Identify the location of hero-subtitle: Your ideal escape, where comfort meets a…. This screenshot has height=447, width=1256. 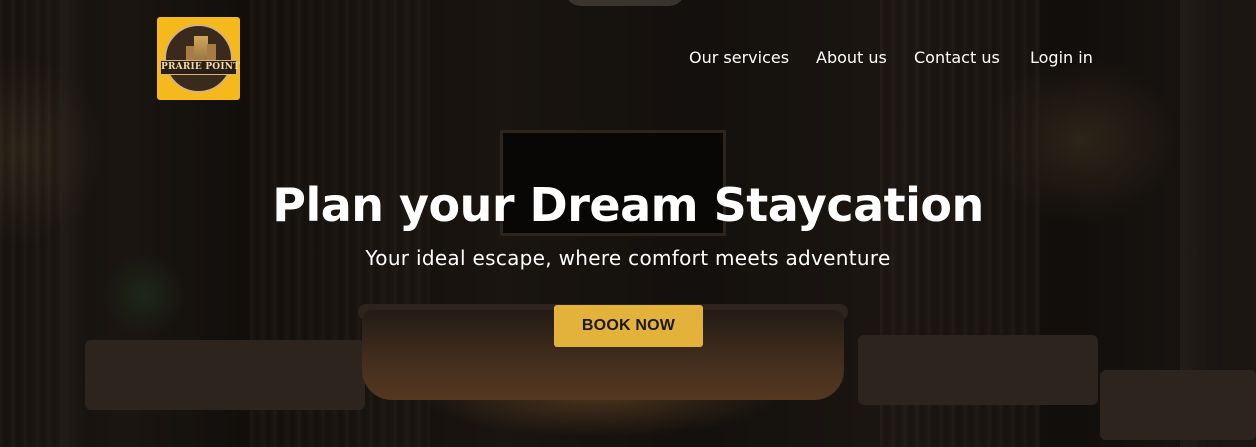
(628, 258).